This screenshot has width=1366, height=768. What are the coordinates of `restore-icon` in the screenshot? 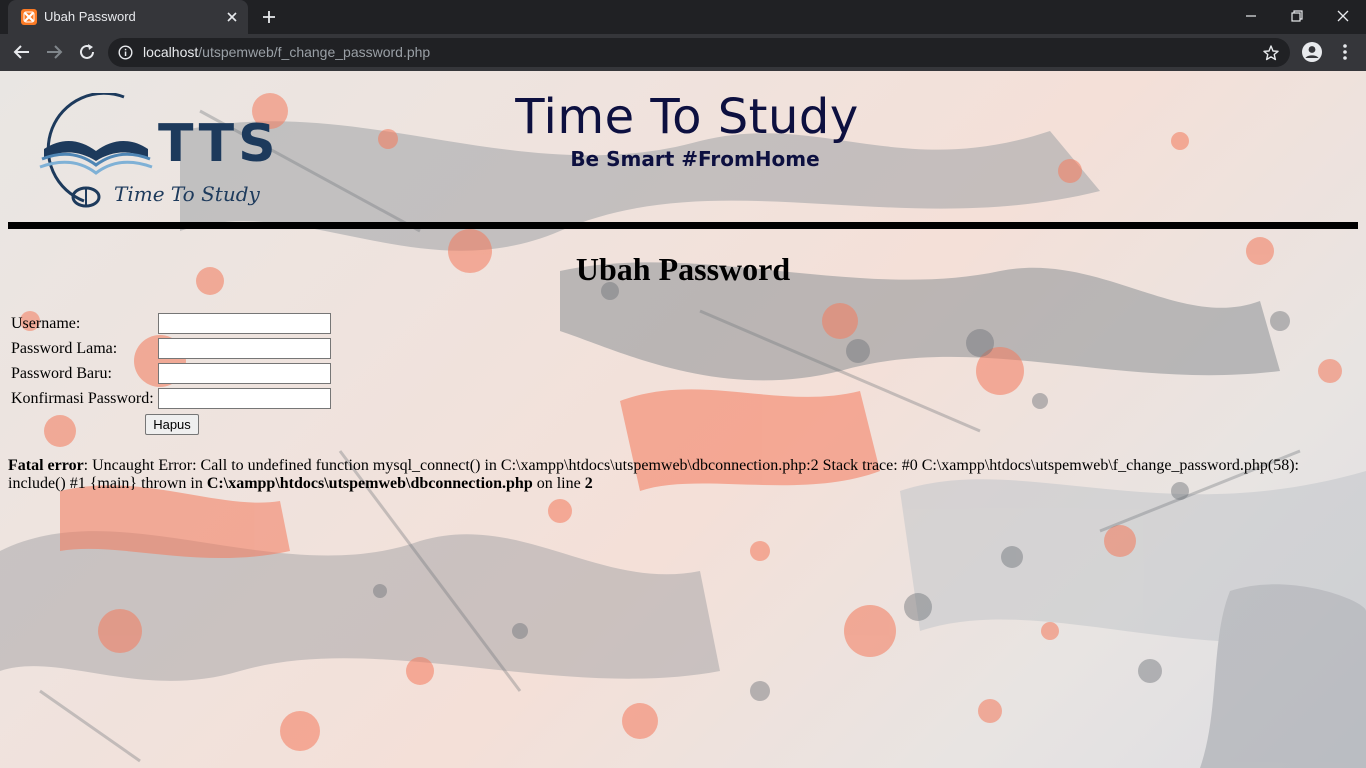 It's located at (1297, 16).